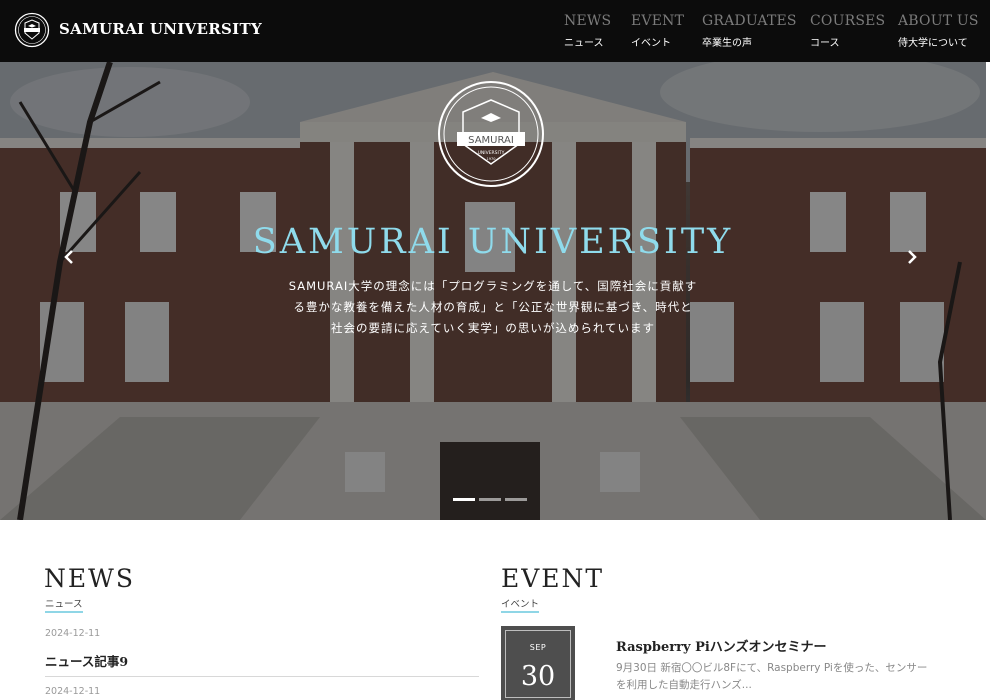  I want to click on event-date-frame: SEP 30, so click(538, 664).